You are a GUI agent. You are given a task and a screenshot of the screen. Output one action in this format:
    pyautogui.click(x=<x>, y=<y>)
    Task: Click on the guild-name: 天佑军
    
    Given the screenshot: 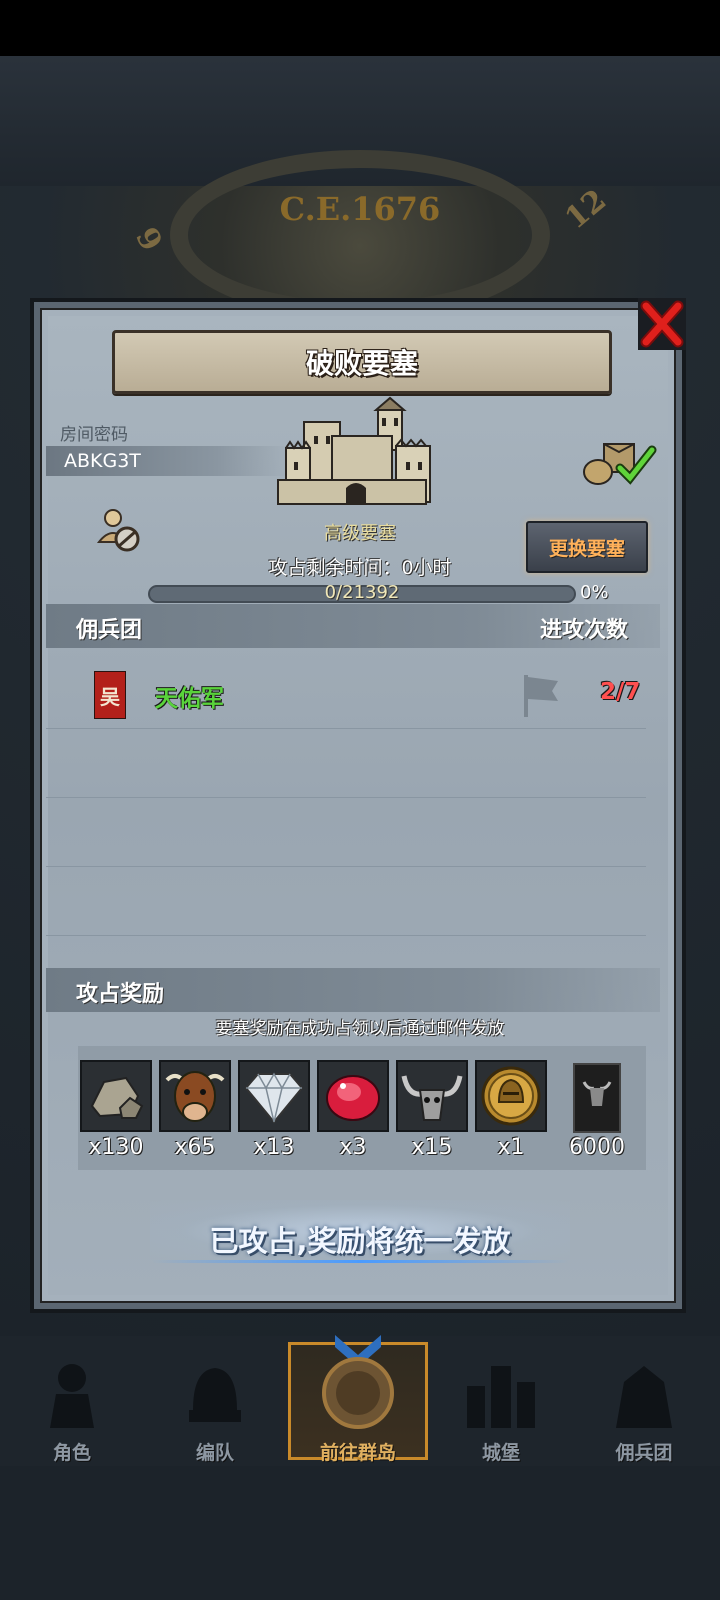 What is the action you would take?
    pyautogui.click(x=189, y=699)
    